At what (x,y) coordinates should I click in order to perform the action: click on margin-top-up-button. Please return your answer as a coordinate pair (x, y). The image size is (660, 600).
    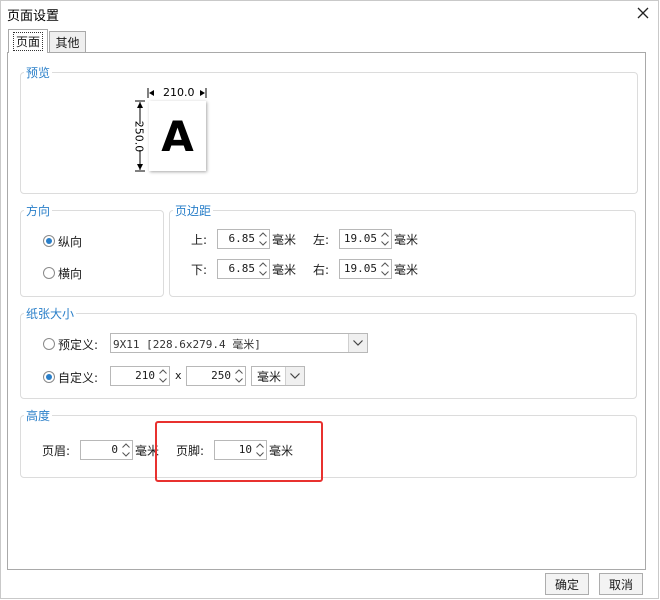
    Looking at the image, I should click on (263, 234).